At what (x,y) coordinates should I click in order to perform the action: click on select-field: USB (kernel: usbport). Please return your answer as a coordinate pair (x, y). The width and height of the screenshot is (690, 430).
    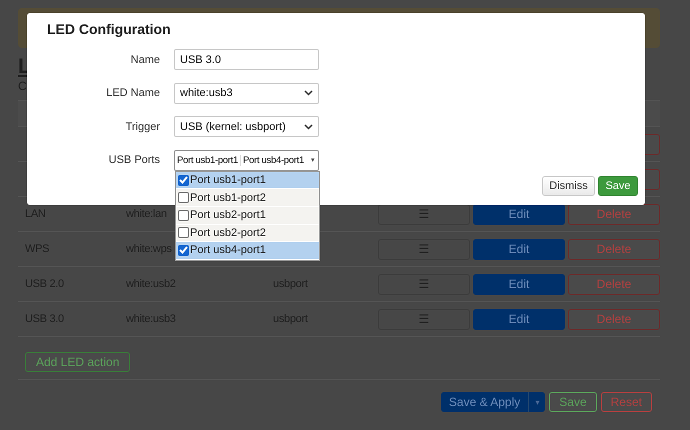
    Looking at the image, I should click on (246, 127).